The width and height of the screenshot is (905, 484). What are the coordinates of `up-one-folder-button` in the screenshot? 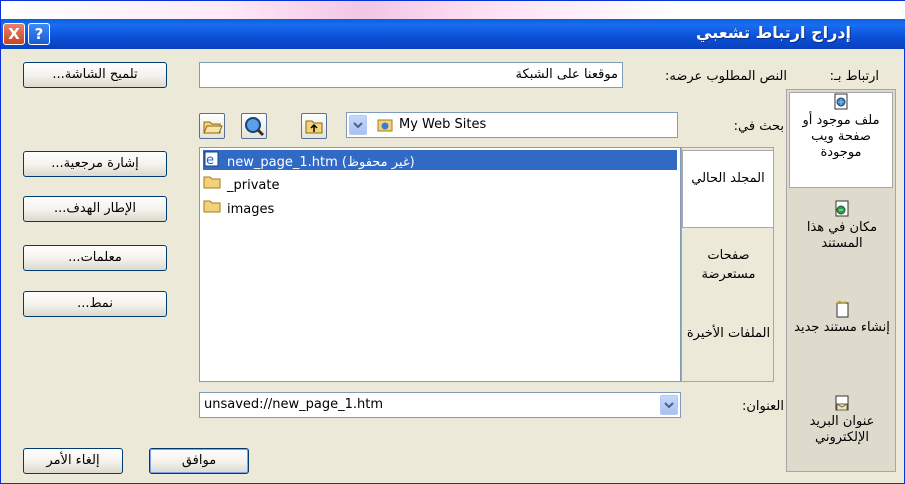 It's located at (314, 126).